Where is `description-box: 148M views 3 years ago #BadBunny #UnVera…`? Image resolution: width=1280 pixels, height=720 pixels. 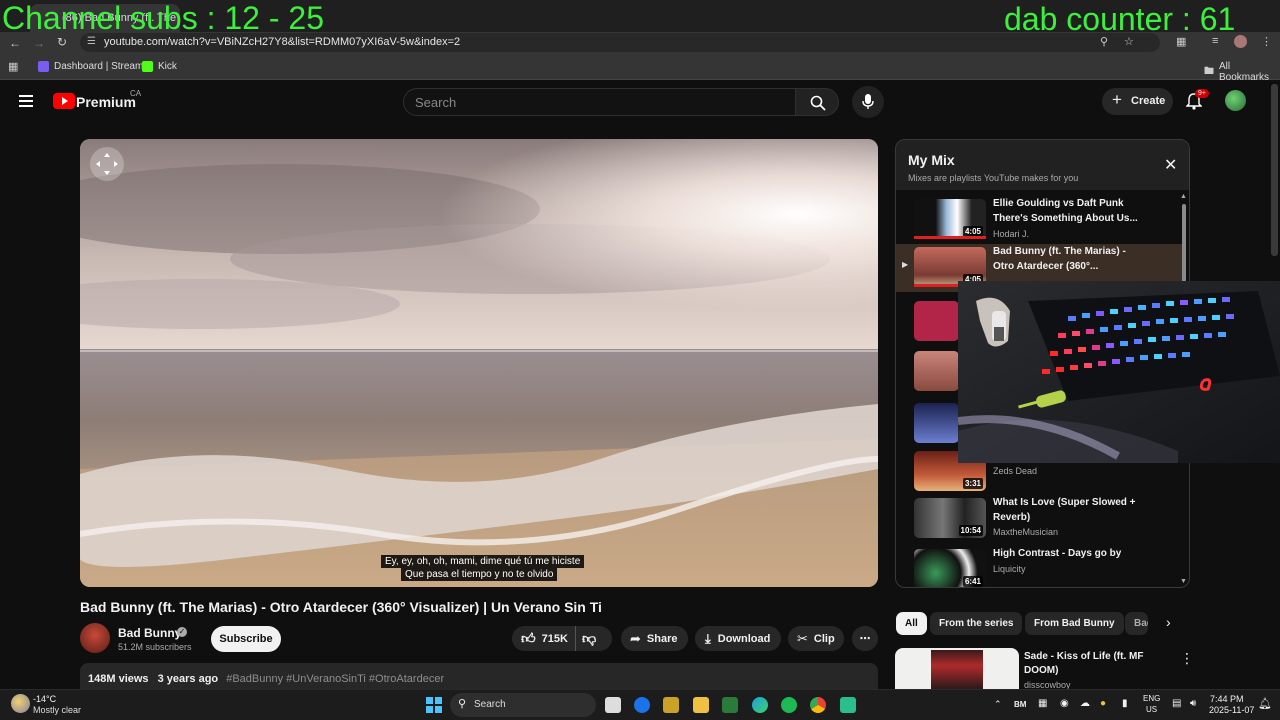
description-box: 148M views 3 years ago #BadBunny #UnVera… is located at coordinates (479, 676).